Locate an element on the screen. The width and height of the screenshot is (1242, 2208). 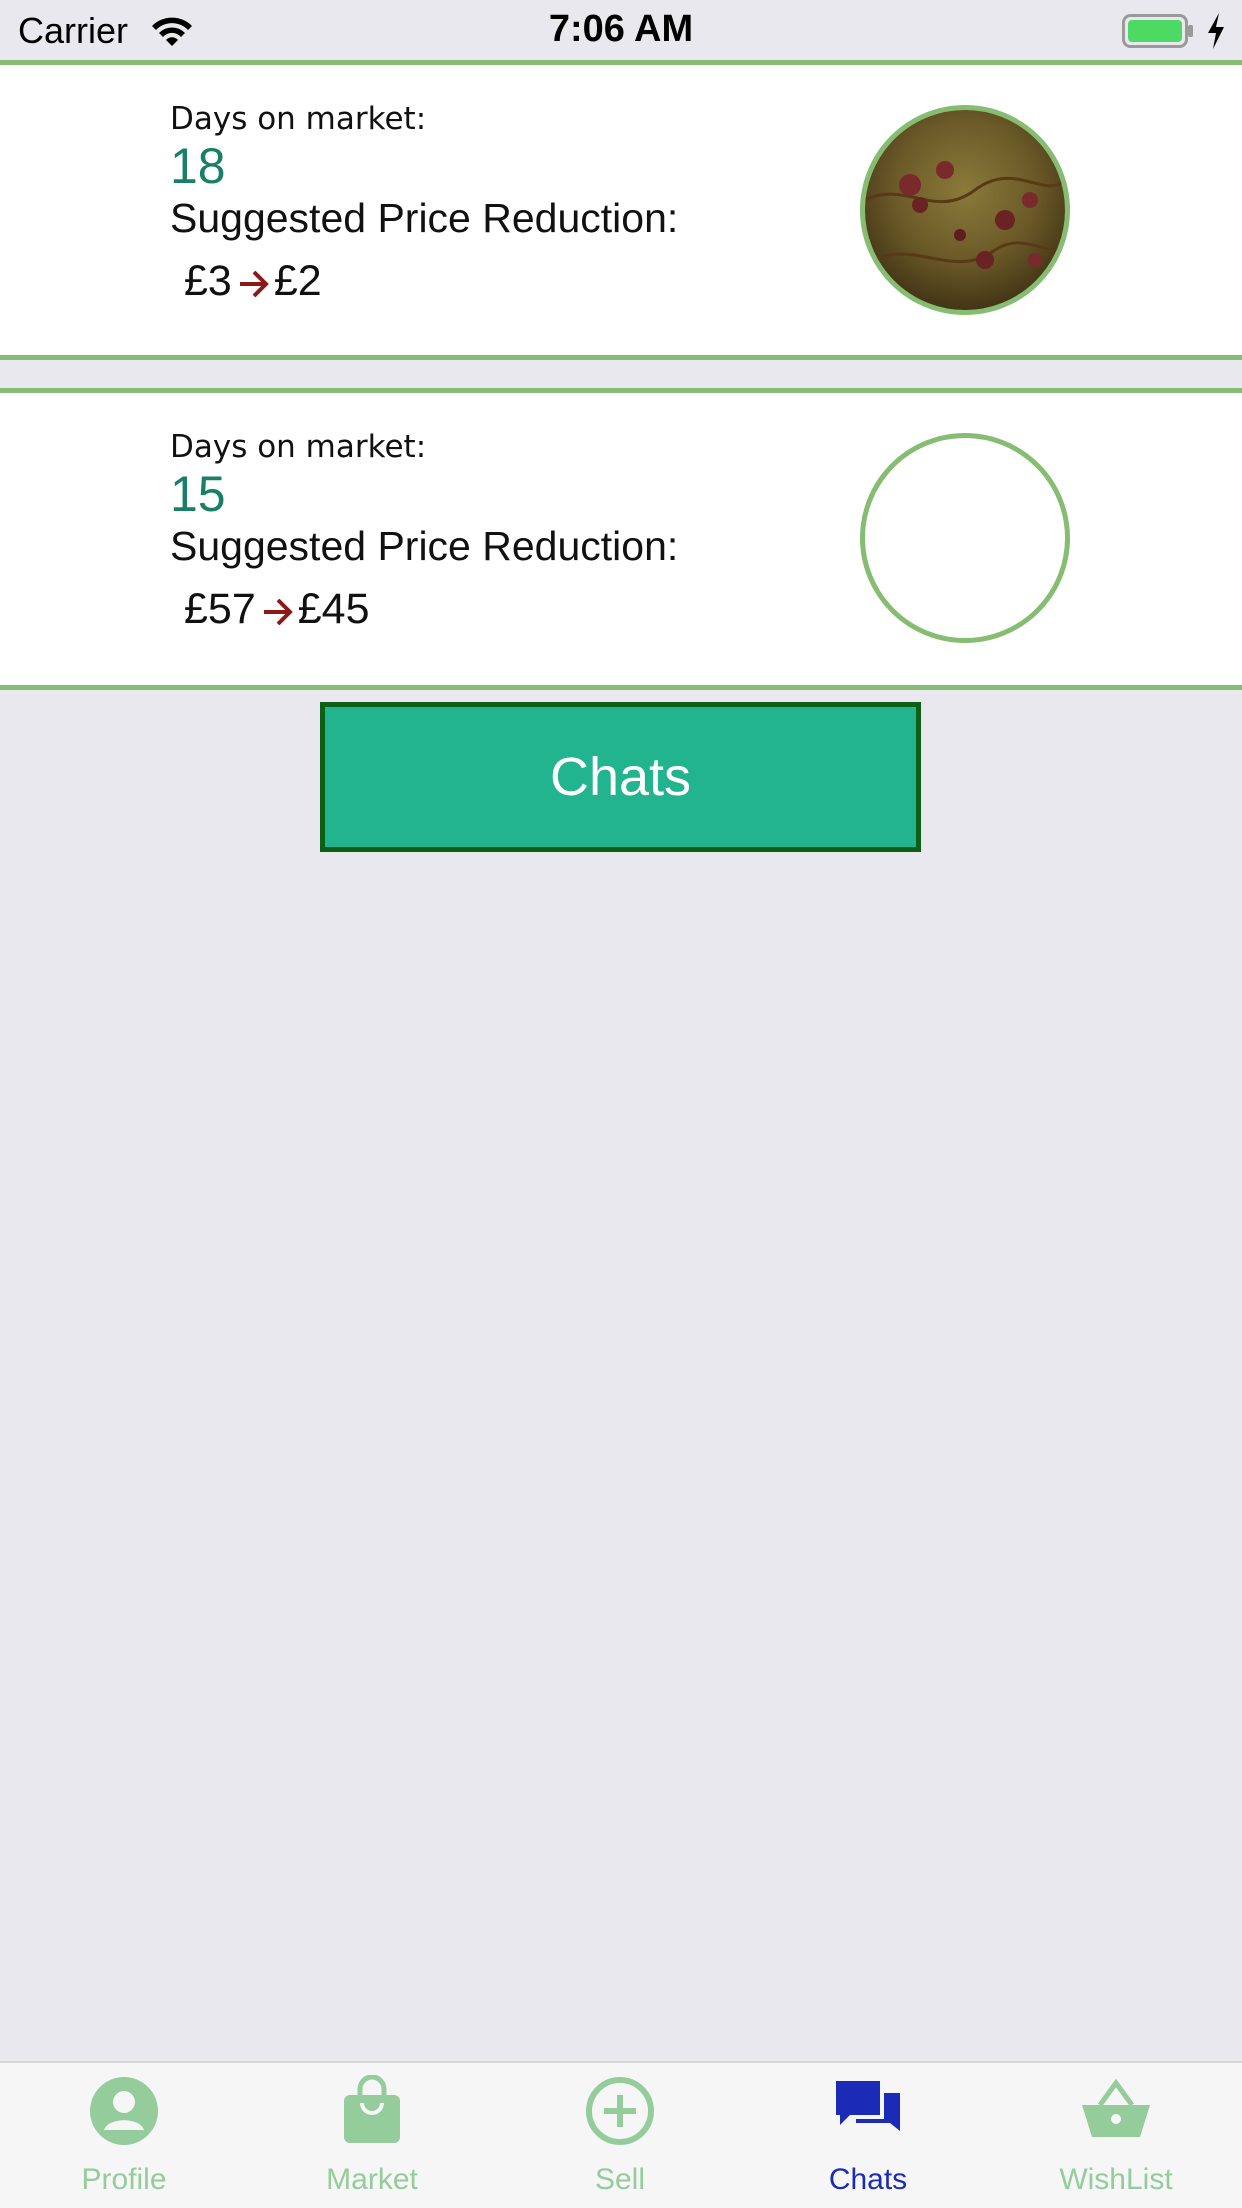
person-icon is located at coordinates (124, 2111).